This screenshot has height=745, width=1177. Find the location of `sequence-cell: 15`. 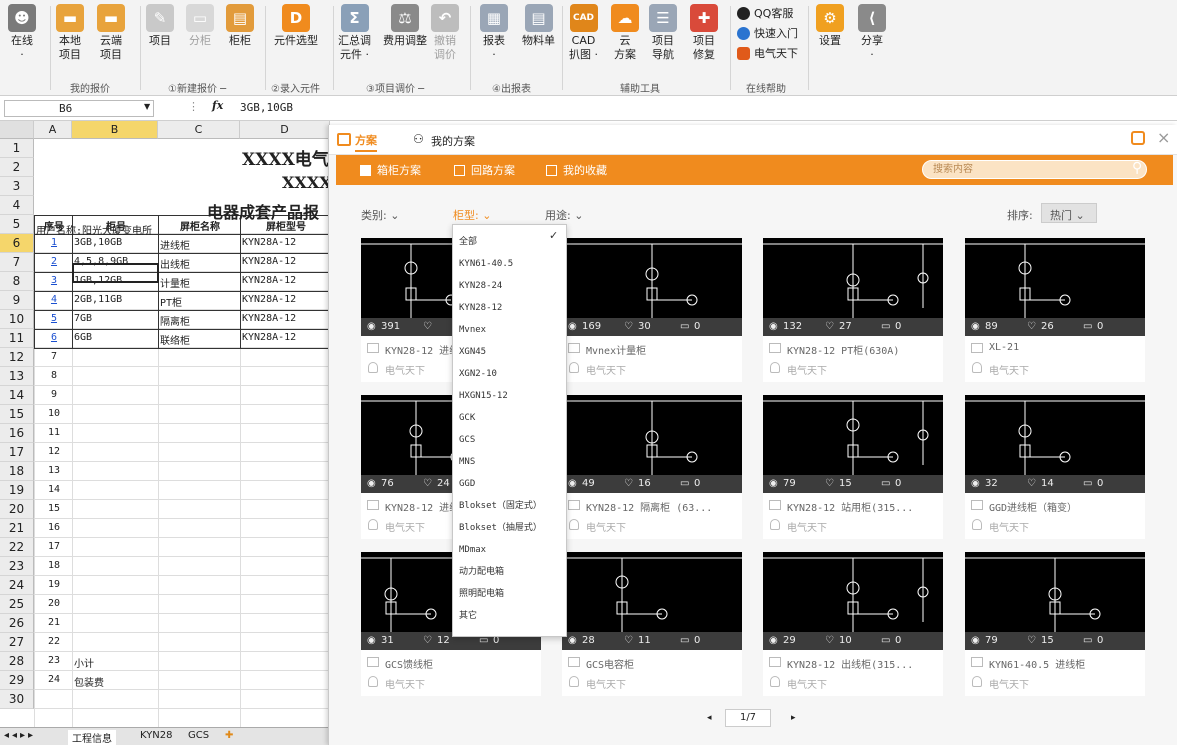

sequence-cell: 15 is located at coordinates (53, 508).